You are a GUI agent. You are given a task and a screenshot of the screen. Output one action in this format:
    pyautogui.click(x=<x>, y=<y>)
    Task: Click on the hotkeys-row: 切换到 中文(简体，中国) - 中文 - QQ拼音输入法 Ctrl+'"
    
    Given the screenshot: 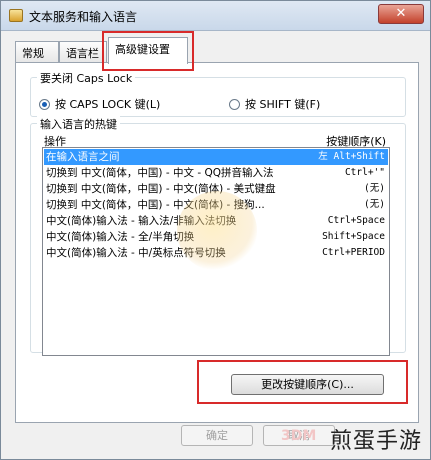 What is the action you would take?
    pyautogui.click(x=216, y=173)
    